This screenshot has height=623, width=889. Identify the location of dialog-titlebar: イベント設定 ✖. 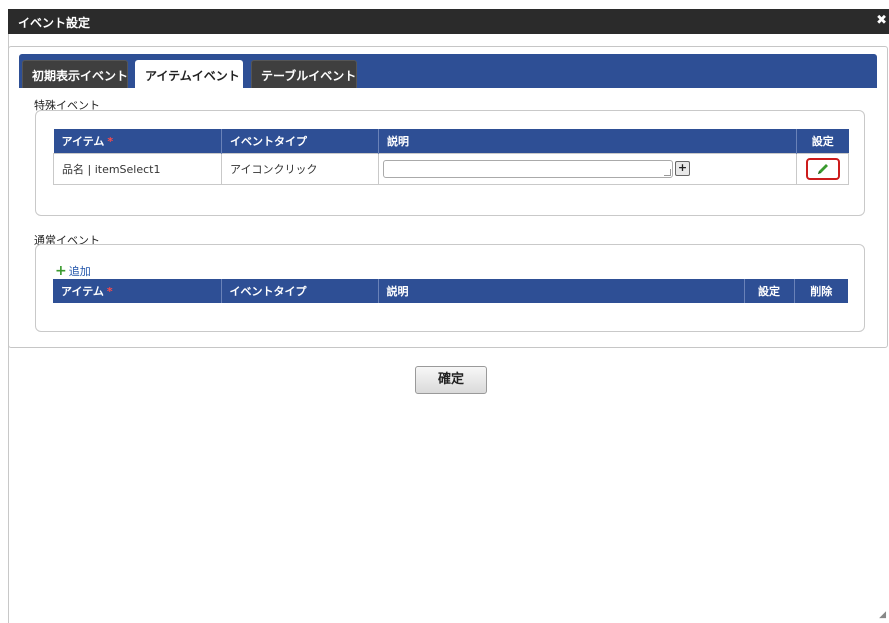
(448, 21).